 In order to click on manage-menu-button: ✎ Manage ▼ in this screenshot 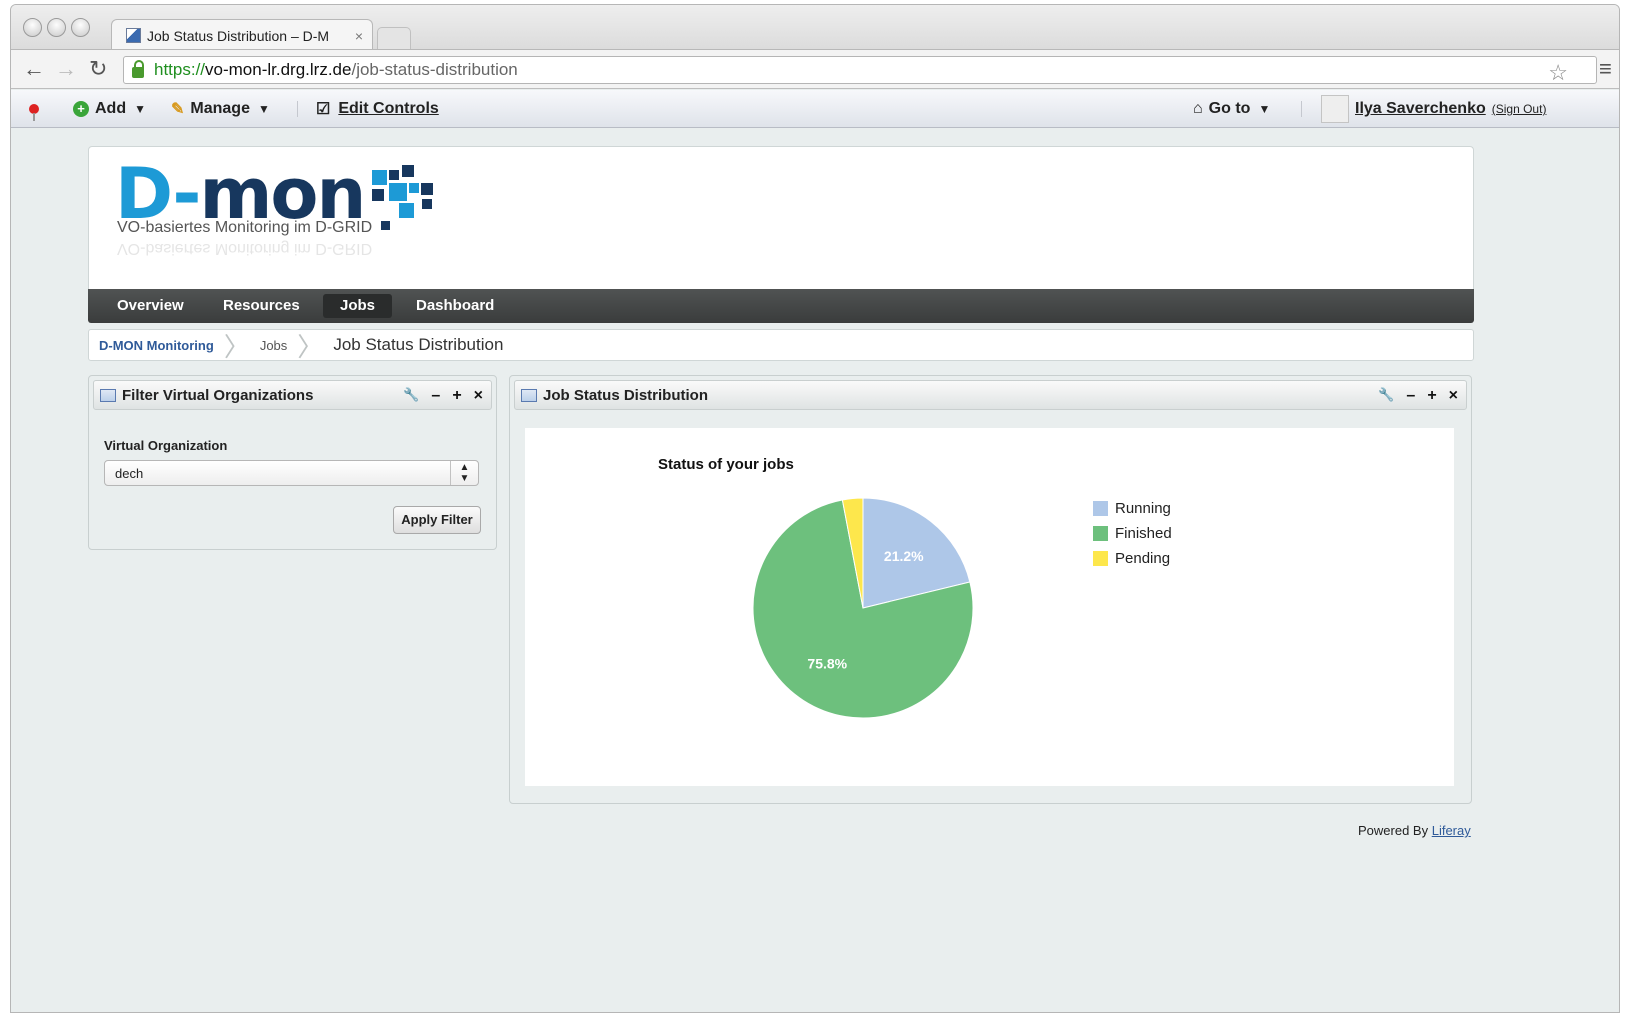, I will do `click(220, 109)`.